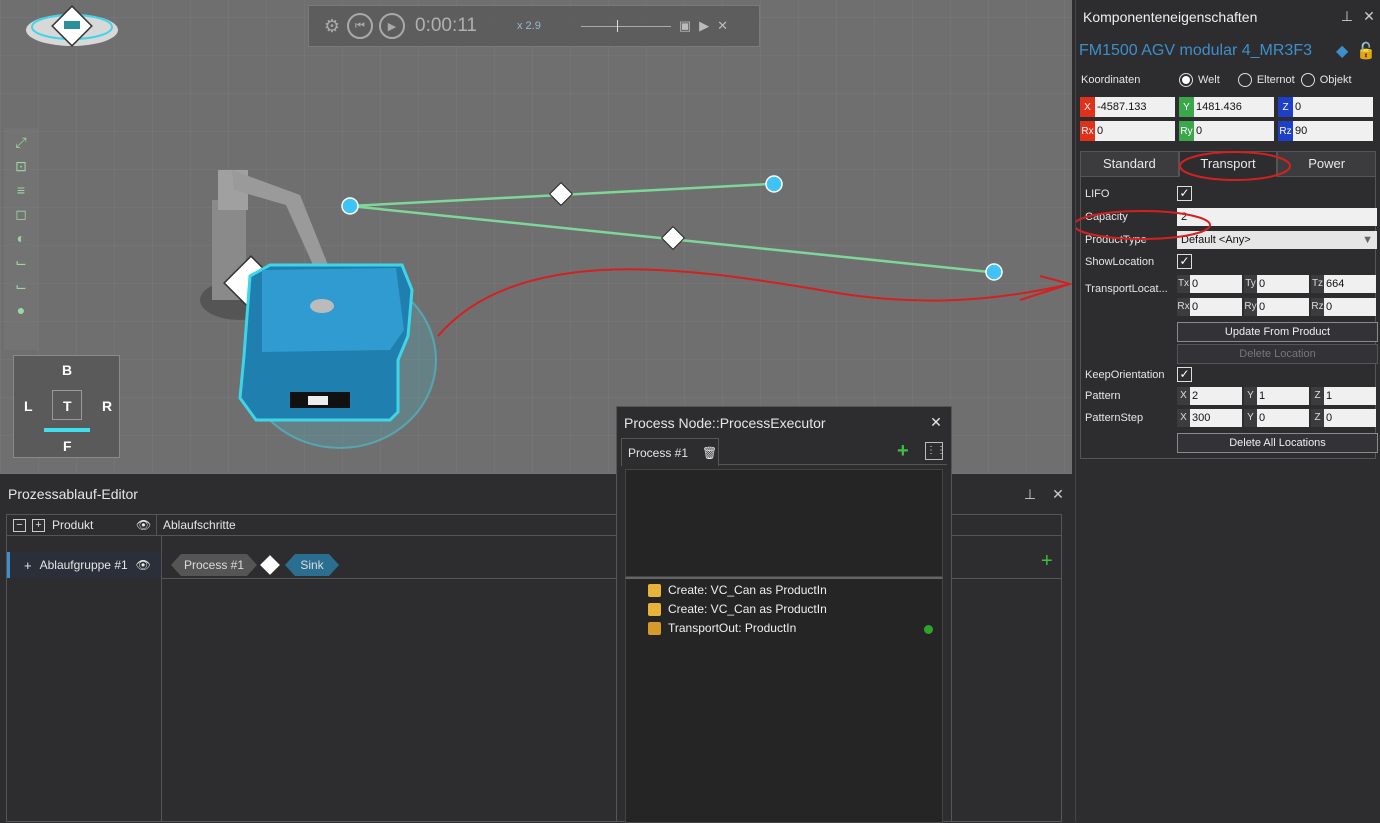 The width and height of the screenshot is (1380, 823). I want to click on process-node-header: Process Node::ProcessExecutor ✕, so click(784, 422).